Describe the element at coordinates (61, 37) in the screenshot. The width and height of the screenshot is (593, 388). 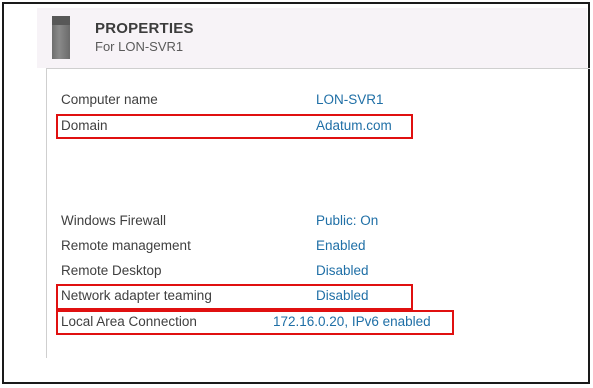
I see `server-icon` at that location.